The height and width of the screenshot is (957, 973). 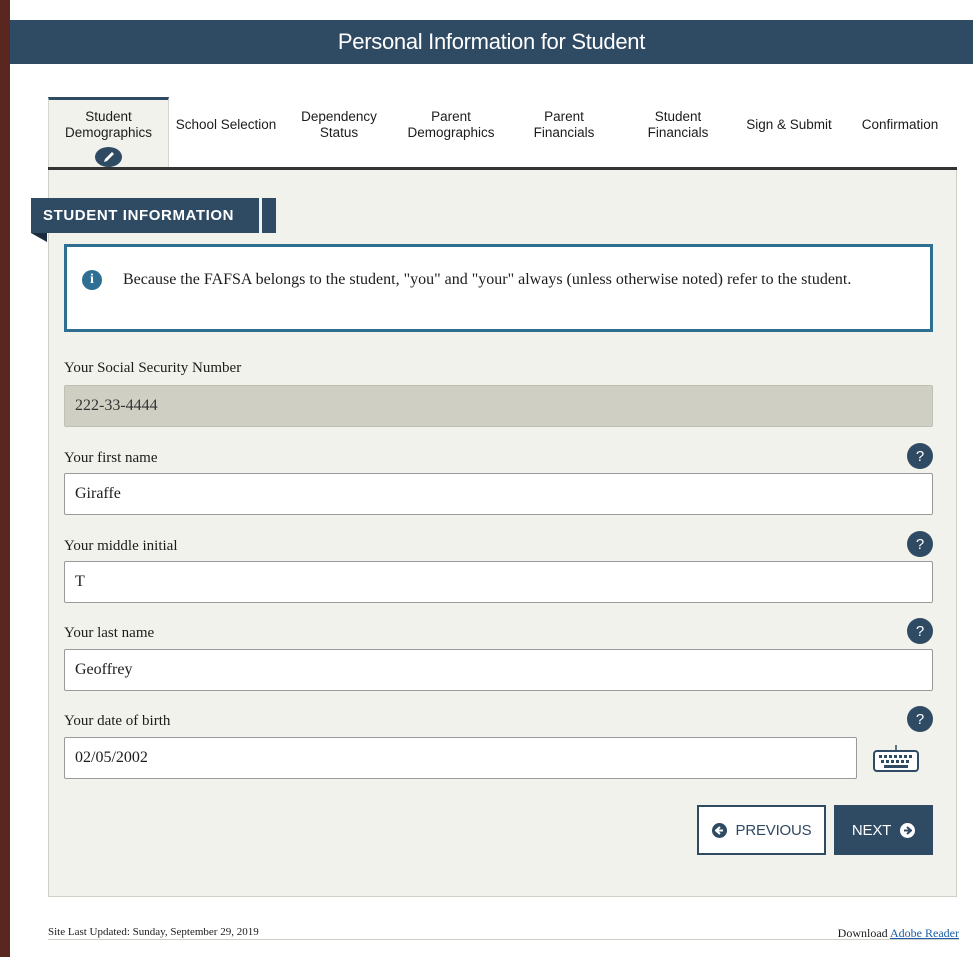 I want to click on section-title-text: STUDENT INFORMATION, so click(x=139, y=215).